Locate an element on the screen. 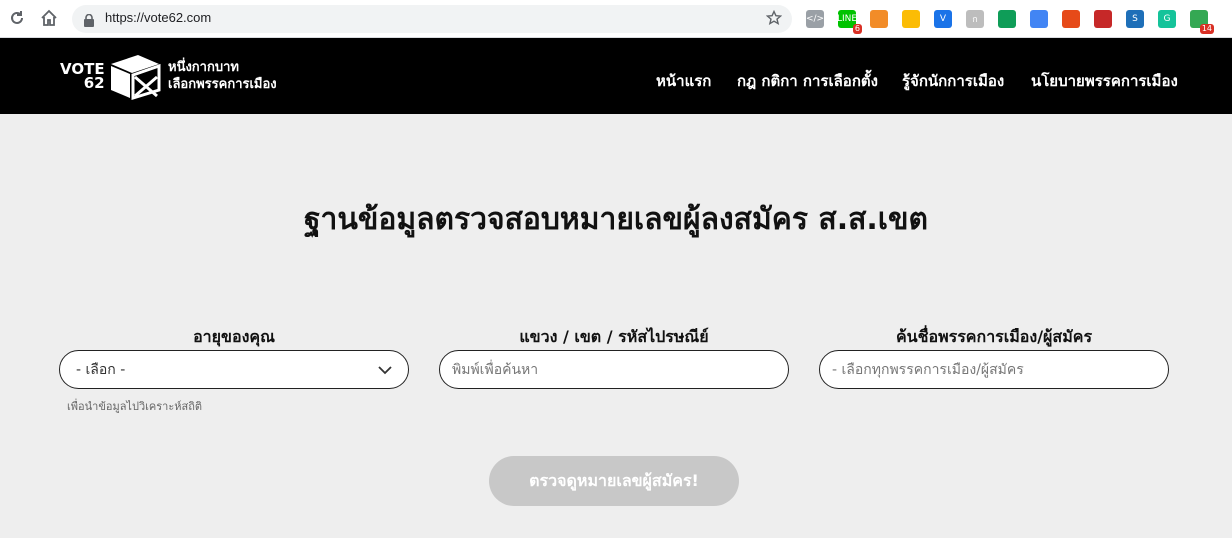 The image size is (1232, 538). compass-ext-icon is located at coordinates (1039, 19).